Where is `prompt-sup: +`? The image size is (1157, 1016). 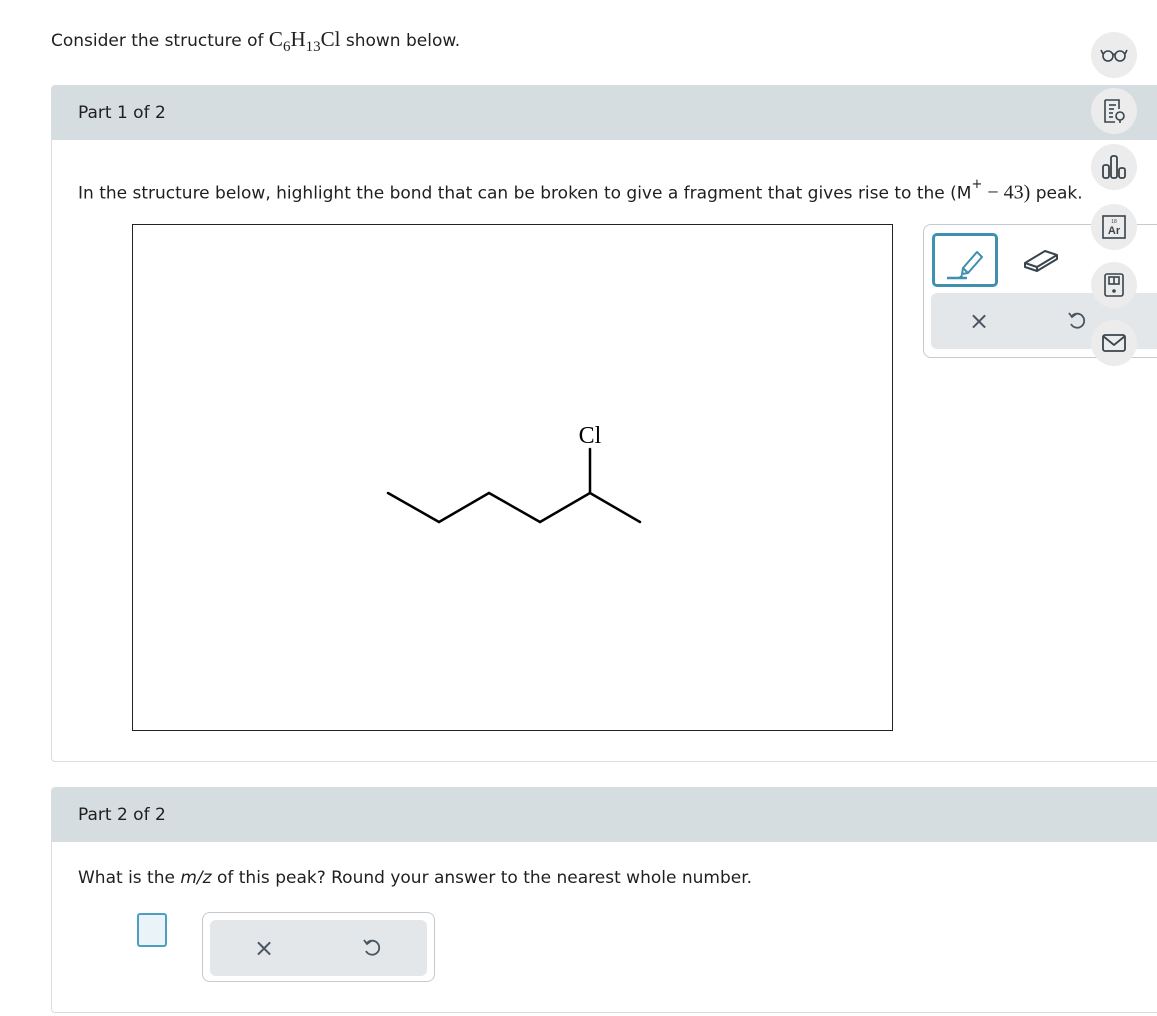
prompt-sup: + is located at coordinates (977, 184).